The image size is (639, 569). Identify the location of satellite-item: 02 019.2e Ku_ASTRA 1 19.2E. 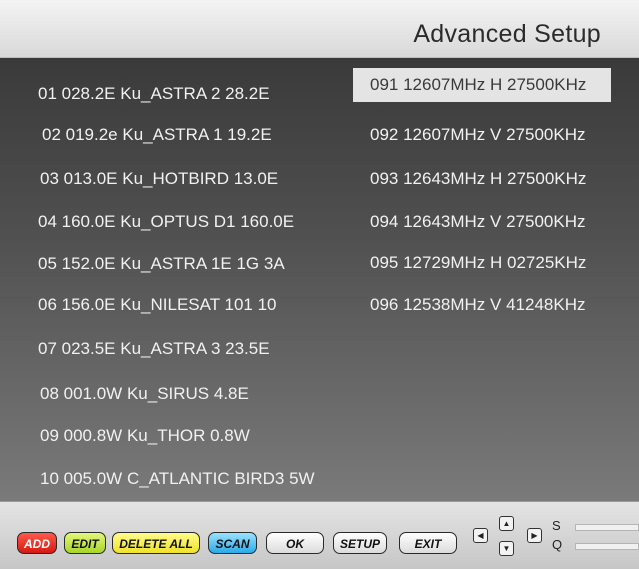
(157, 135).